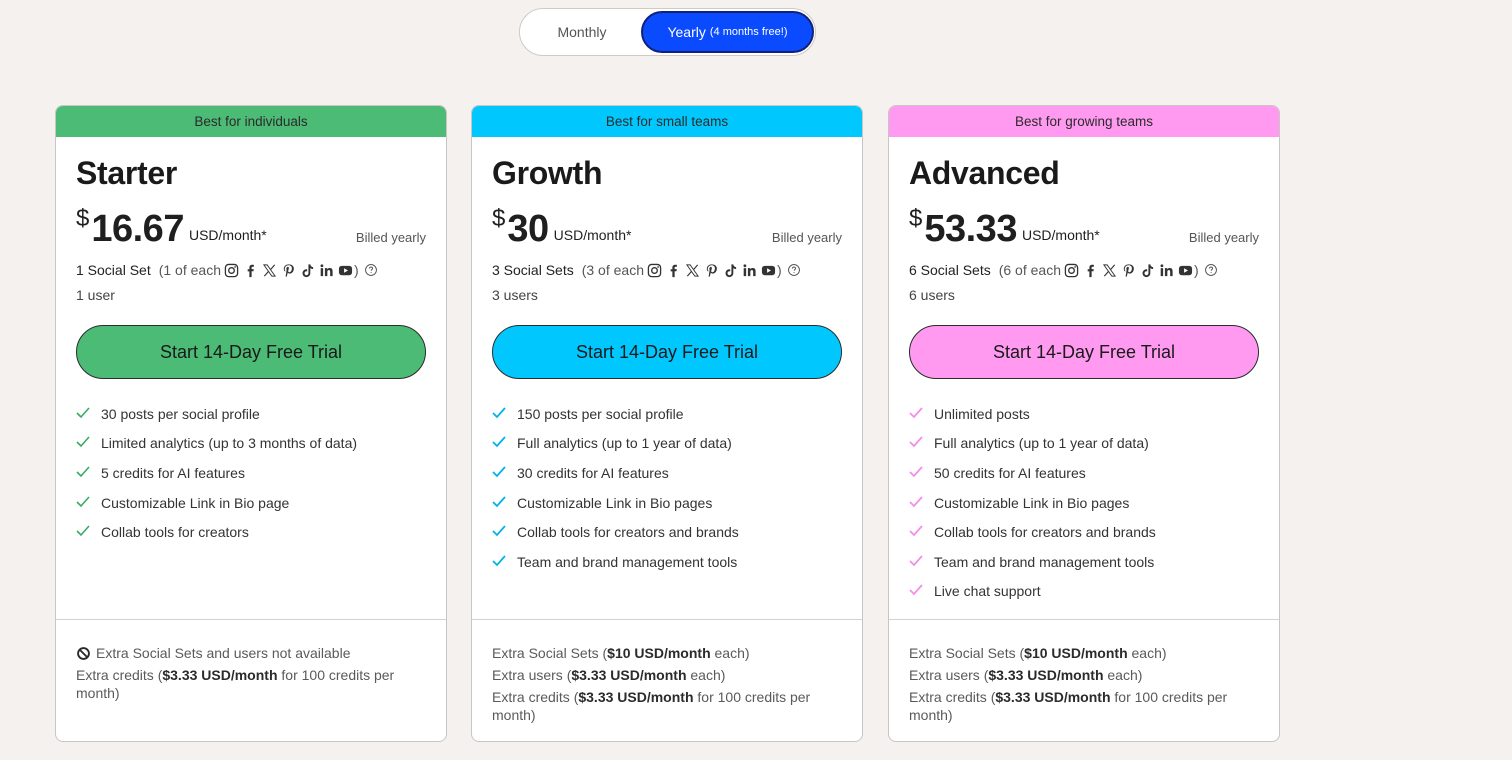 The image size is (1512, 760). What do you see at coordinates (195, 502) in the screenshot?
I see `feature-text: Customizable Link in Bio page` at bounding box center [195, 502].